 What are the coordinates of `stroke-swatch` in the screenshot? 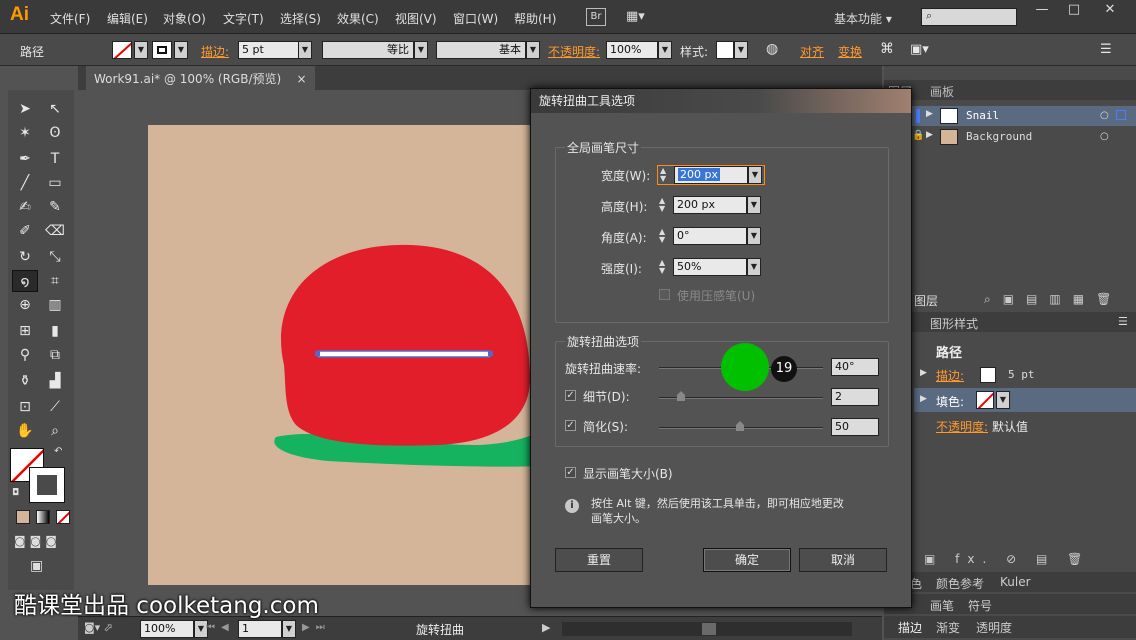 It's located at (162, 50).